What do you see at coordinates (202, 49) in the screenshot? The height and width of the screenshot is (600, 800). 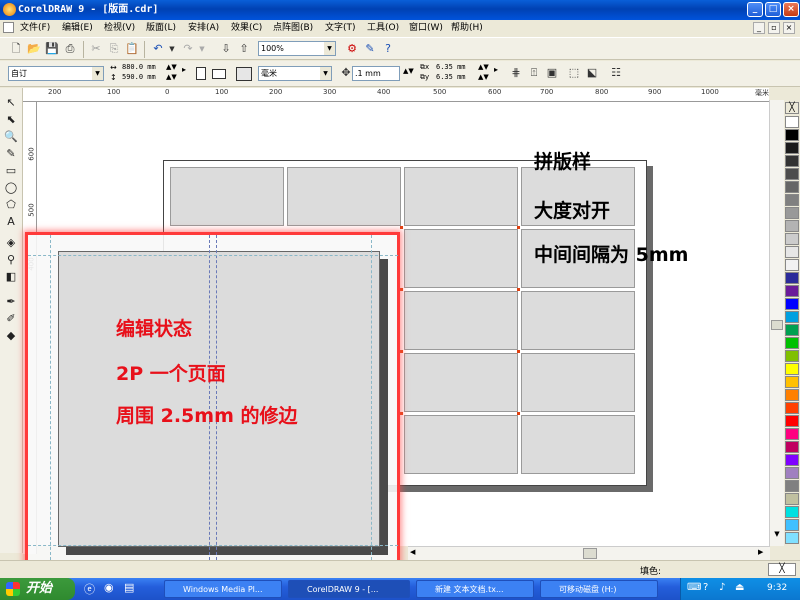 I see `redo-dropdown-icon: ▼` at bounding box center [202, 49].